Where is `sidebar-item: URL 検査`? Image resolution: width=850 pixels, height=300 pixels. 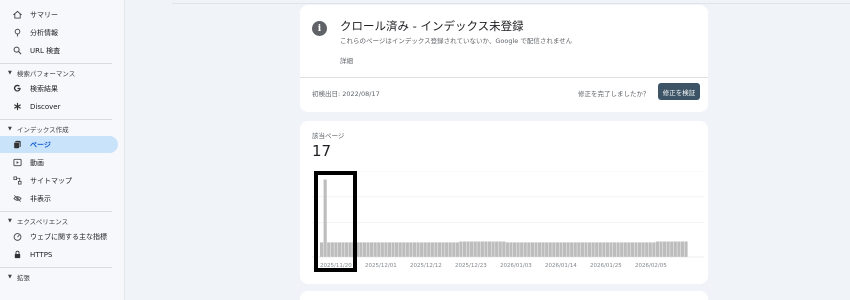
sidebar-item: URL 検査 is located at coordinates (59, 50).